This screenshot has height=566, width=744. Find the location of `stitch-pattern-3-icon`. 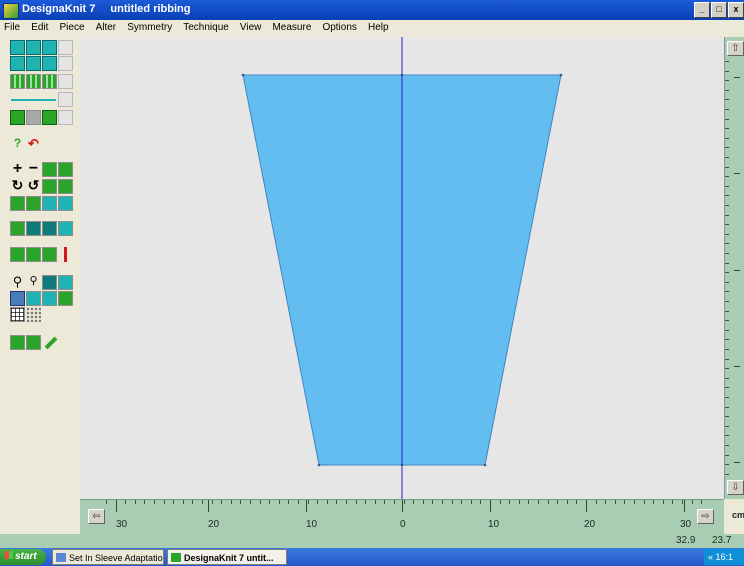

stitch-pattern-3-icon is located at coordinates (49, 81).